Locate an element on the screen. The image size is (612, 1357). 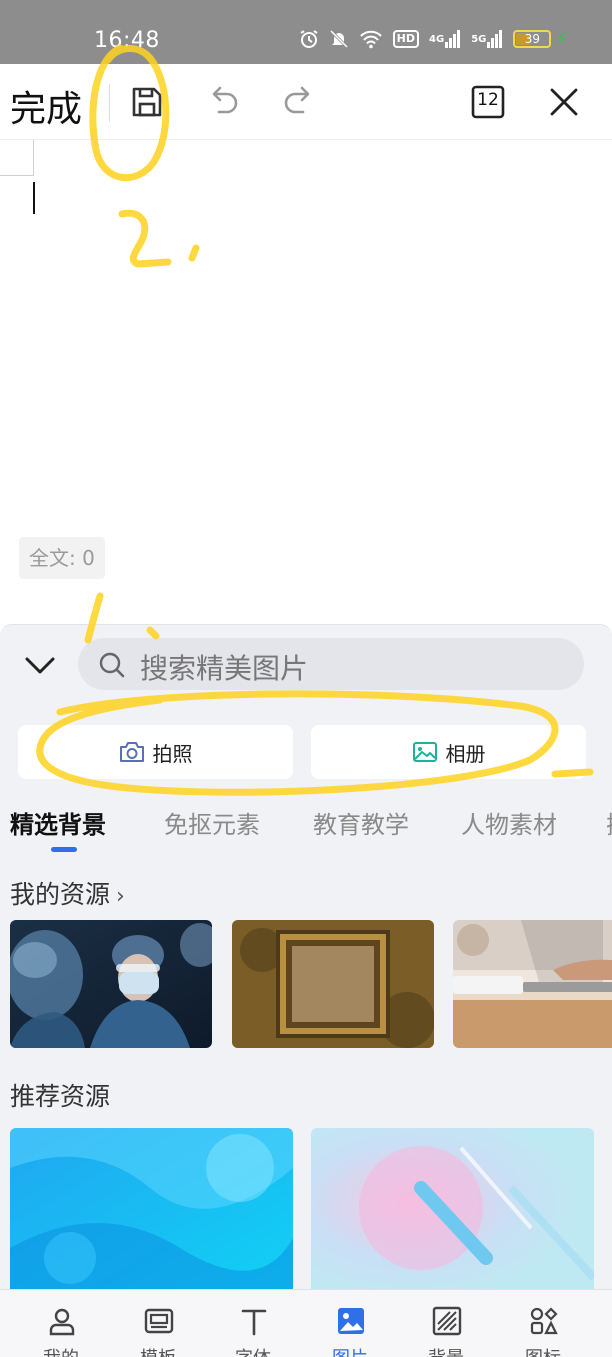
album-label: 相册 is located at coordinates (465, 753).